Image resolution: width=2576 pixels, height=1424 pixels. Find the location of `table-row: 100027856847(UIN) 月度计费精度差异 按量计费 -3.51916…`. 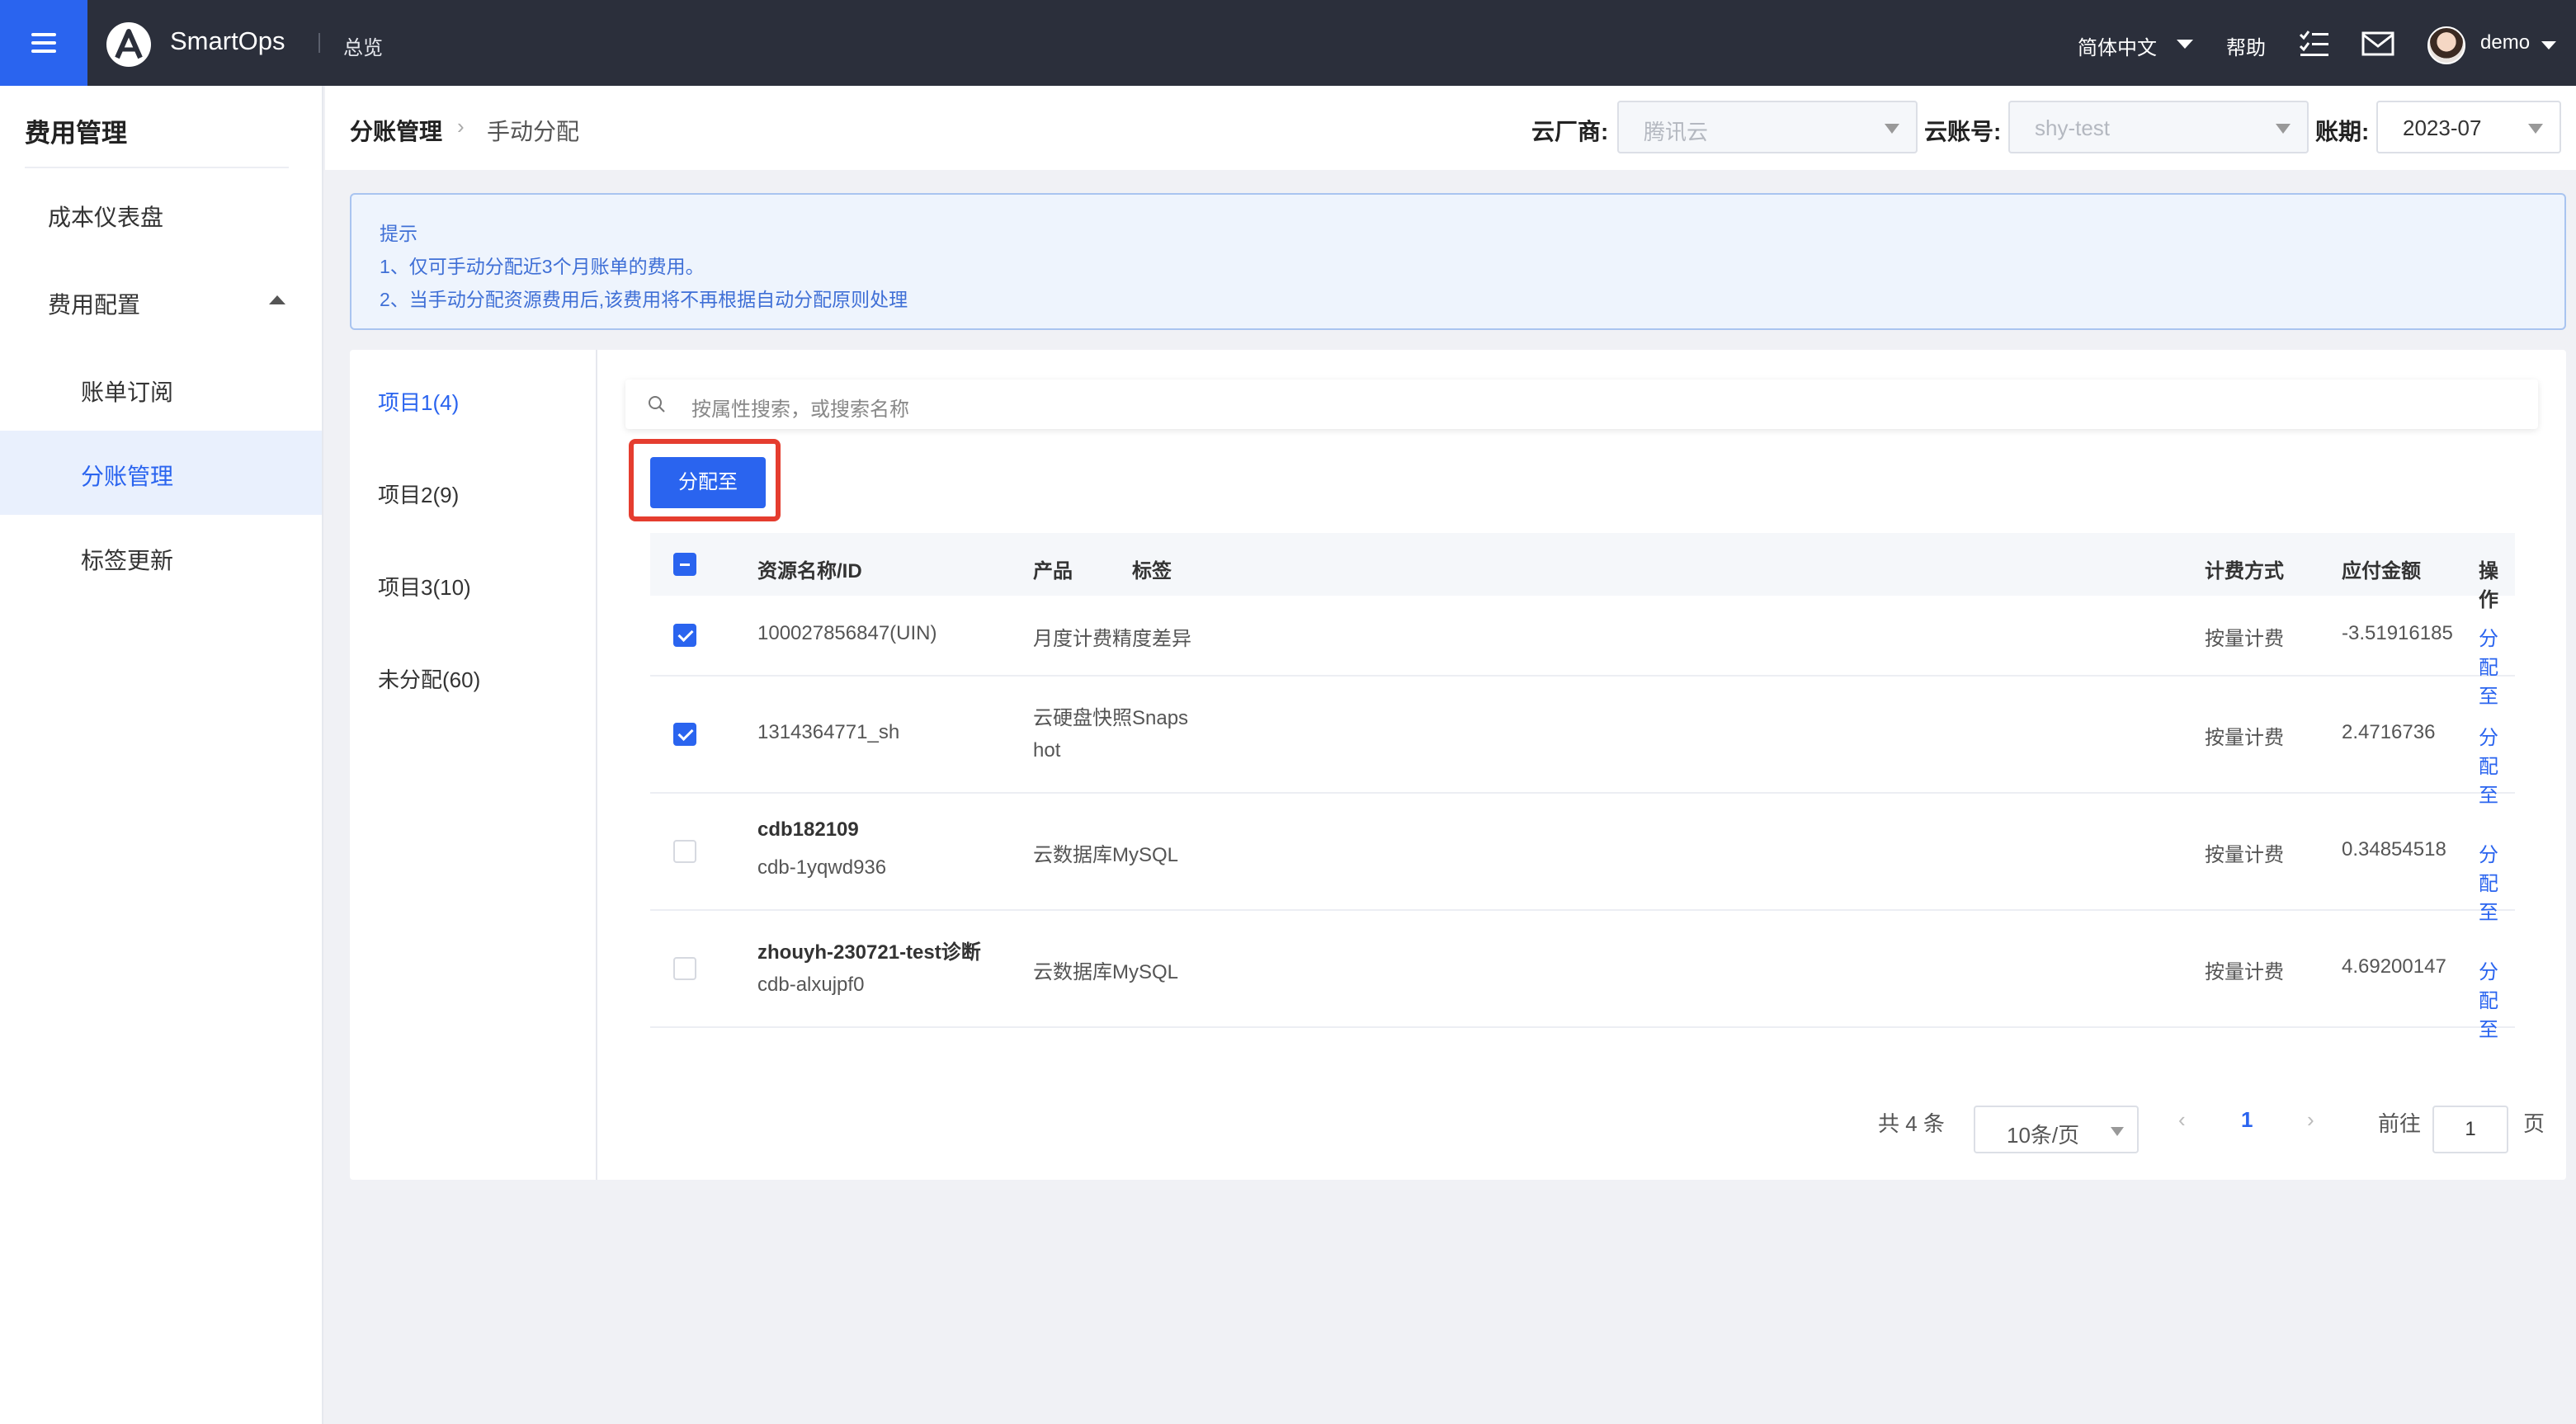

table-row: 100027856847(UIN) 月度计费精度差异 按量计费 -3.51916… is located at coordinates (1582, 652).